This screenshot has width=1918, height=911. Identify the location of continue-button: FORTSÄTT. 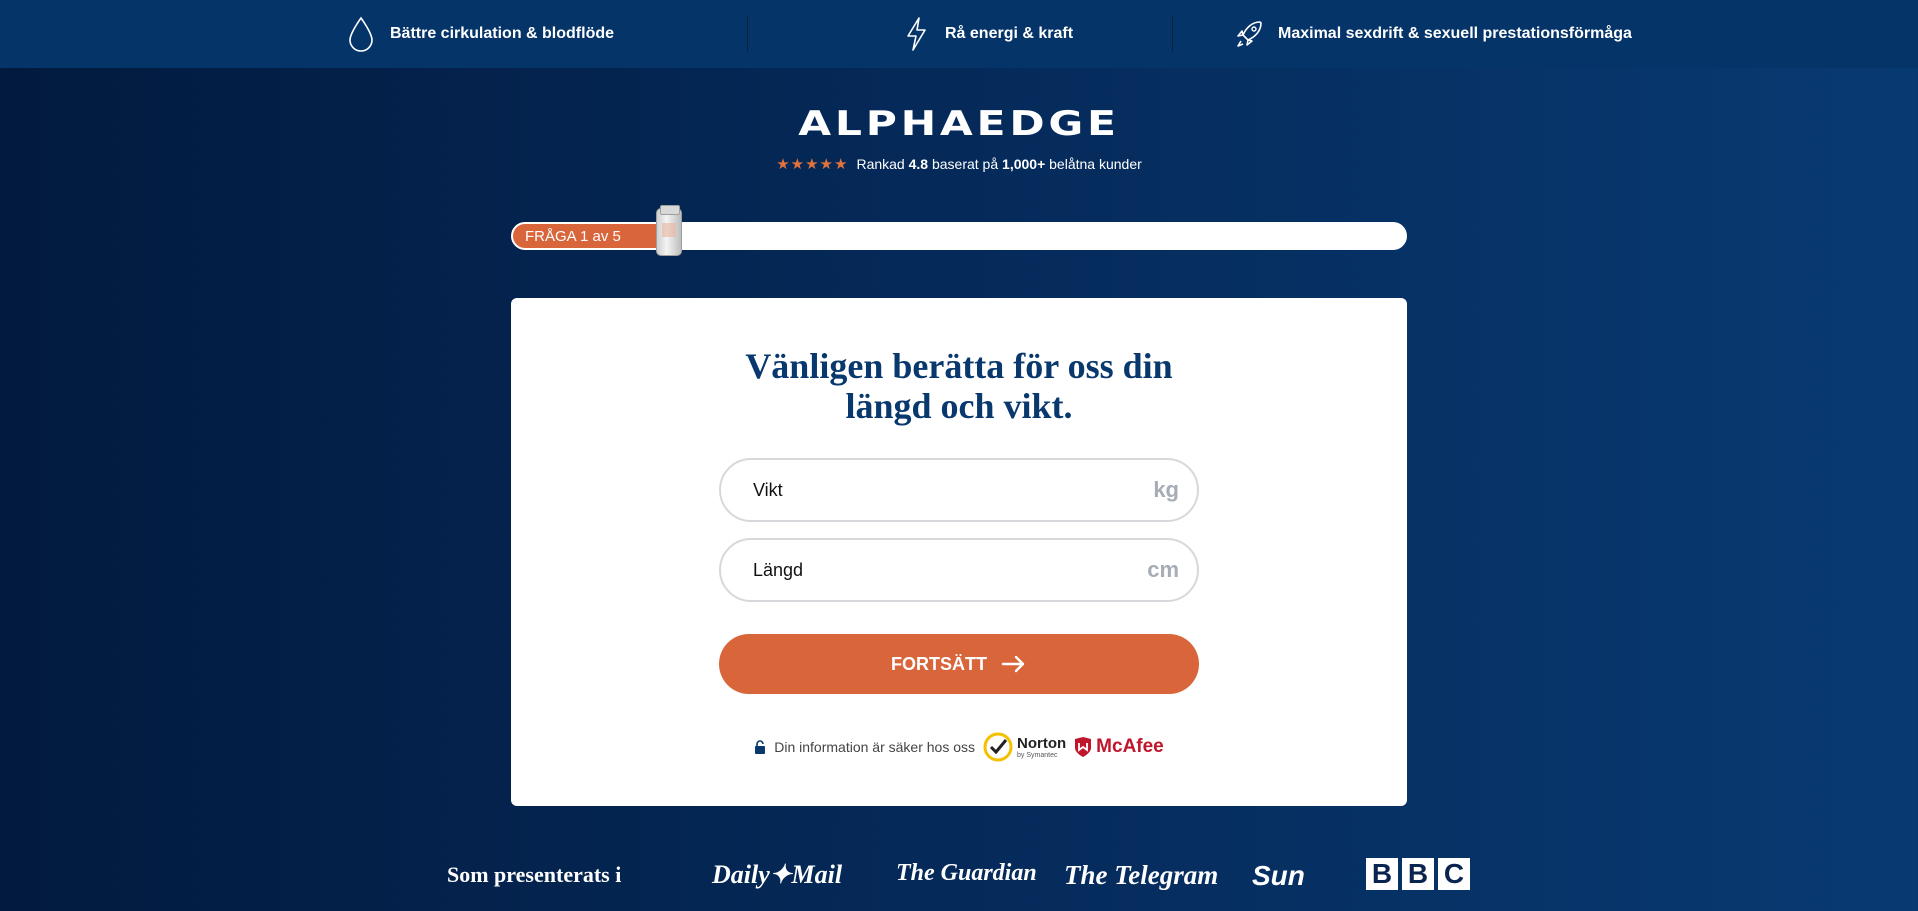
(959, 664).